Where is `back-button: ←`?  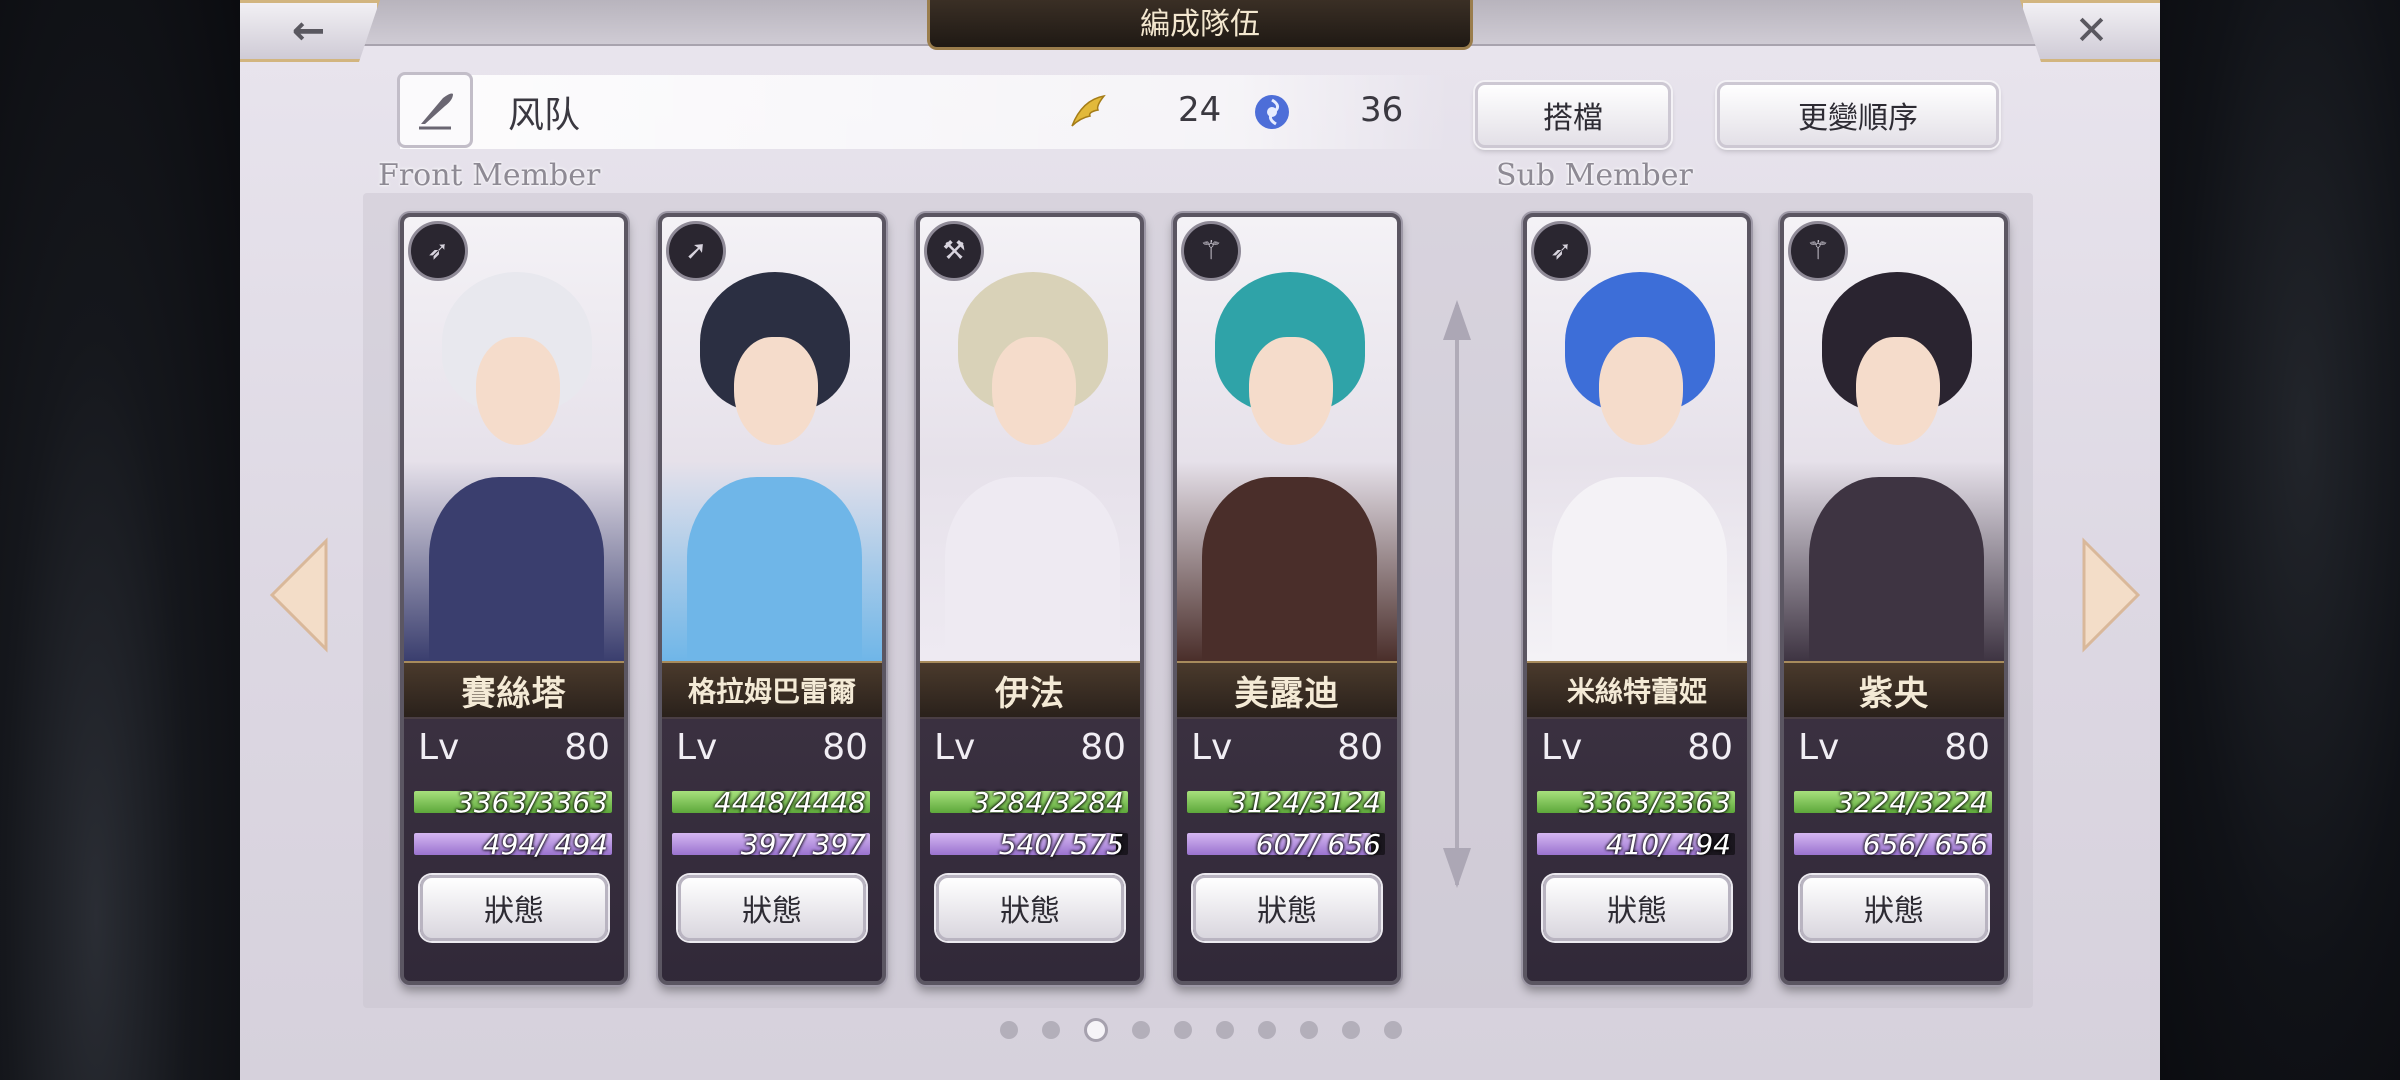 back-button: ← is located at coordinates (310, 31).